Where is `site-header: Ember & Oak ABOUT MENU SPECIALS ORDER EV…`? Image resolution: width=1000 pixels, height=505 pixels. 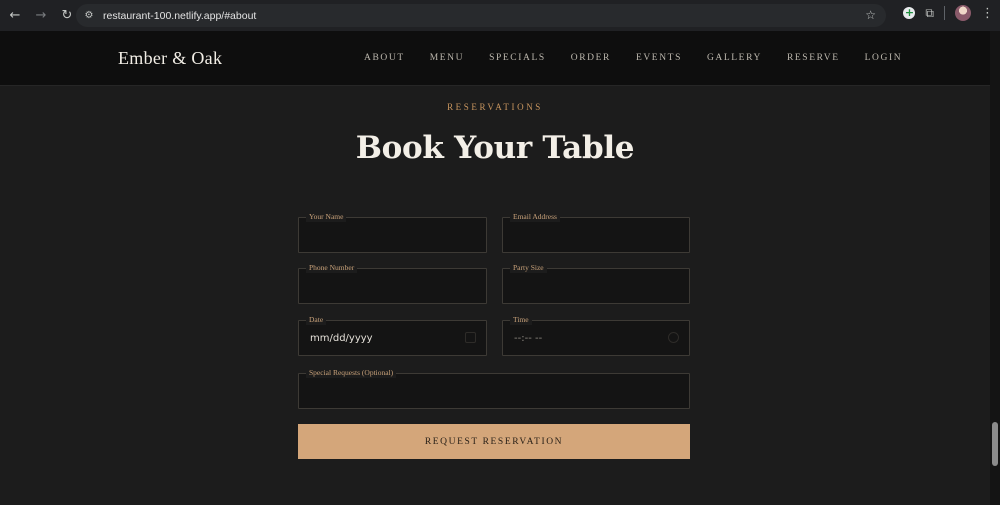
site-header: Ember & Oak ABOUT MENU SPECIALS ORDER EV… is located at coordinates (495, 58).